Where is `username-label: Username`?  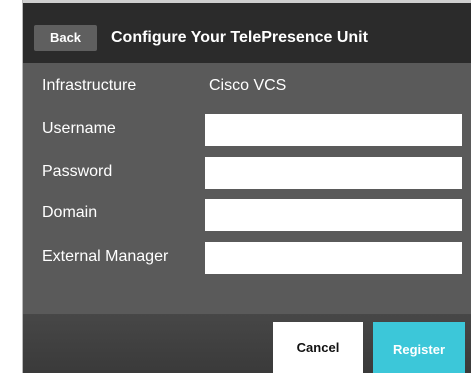 username-label: Username is located at coordinates (79, 128).